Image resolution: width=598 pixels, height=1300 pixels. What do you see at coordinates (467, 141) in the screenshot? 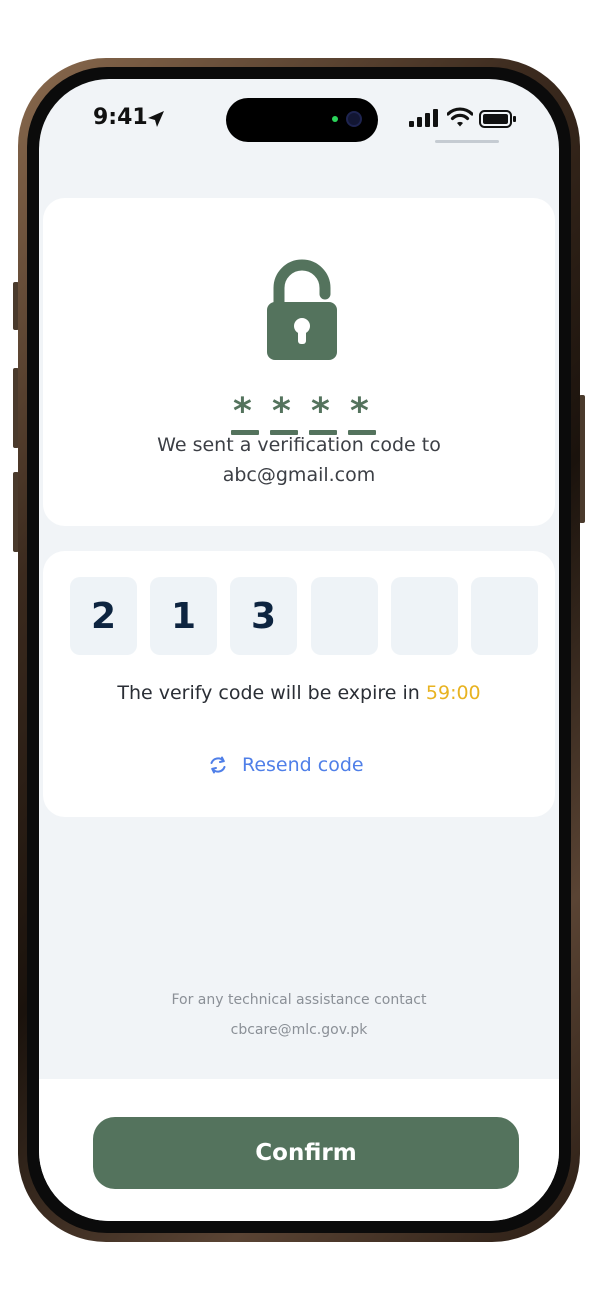
I see `status-underline` at bounding box center [467, 141].